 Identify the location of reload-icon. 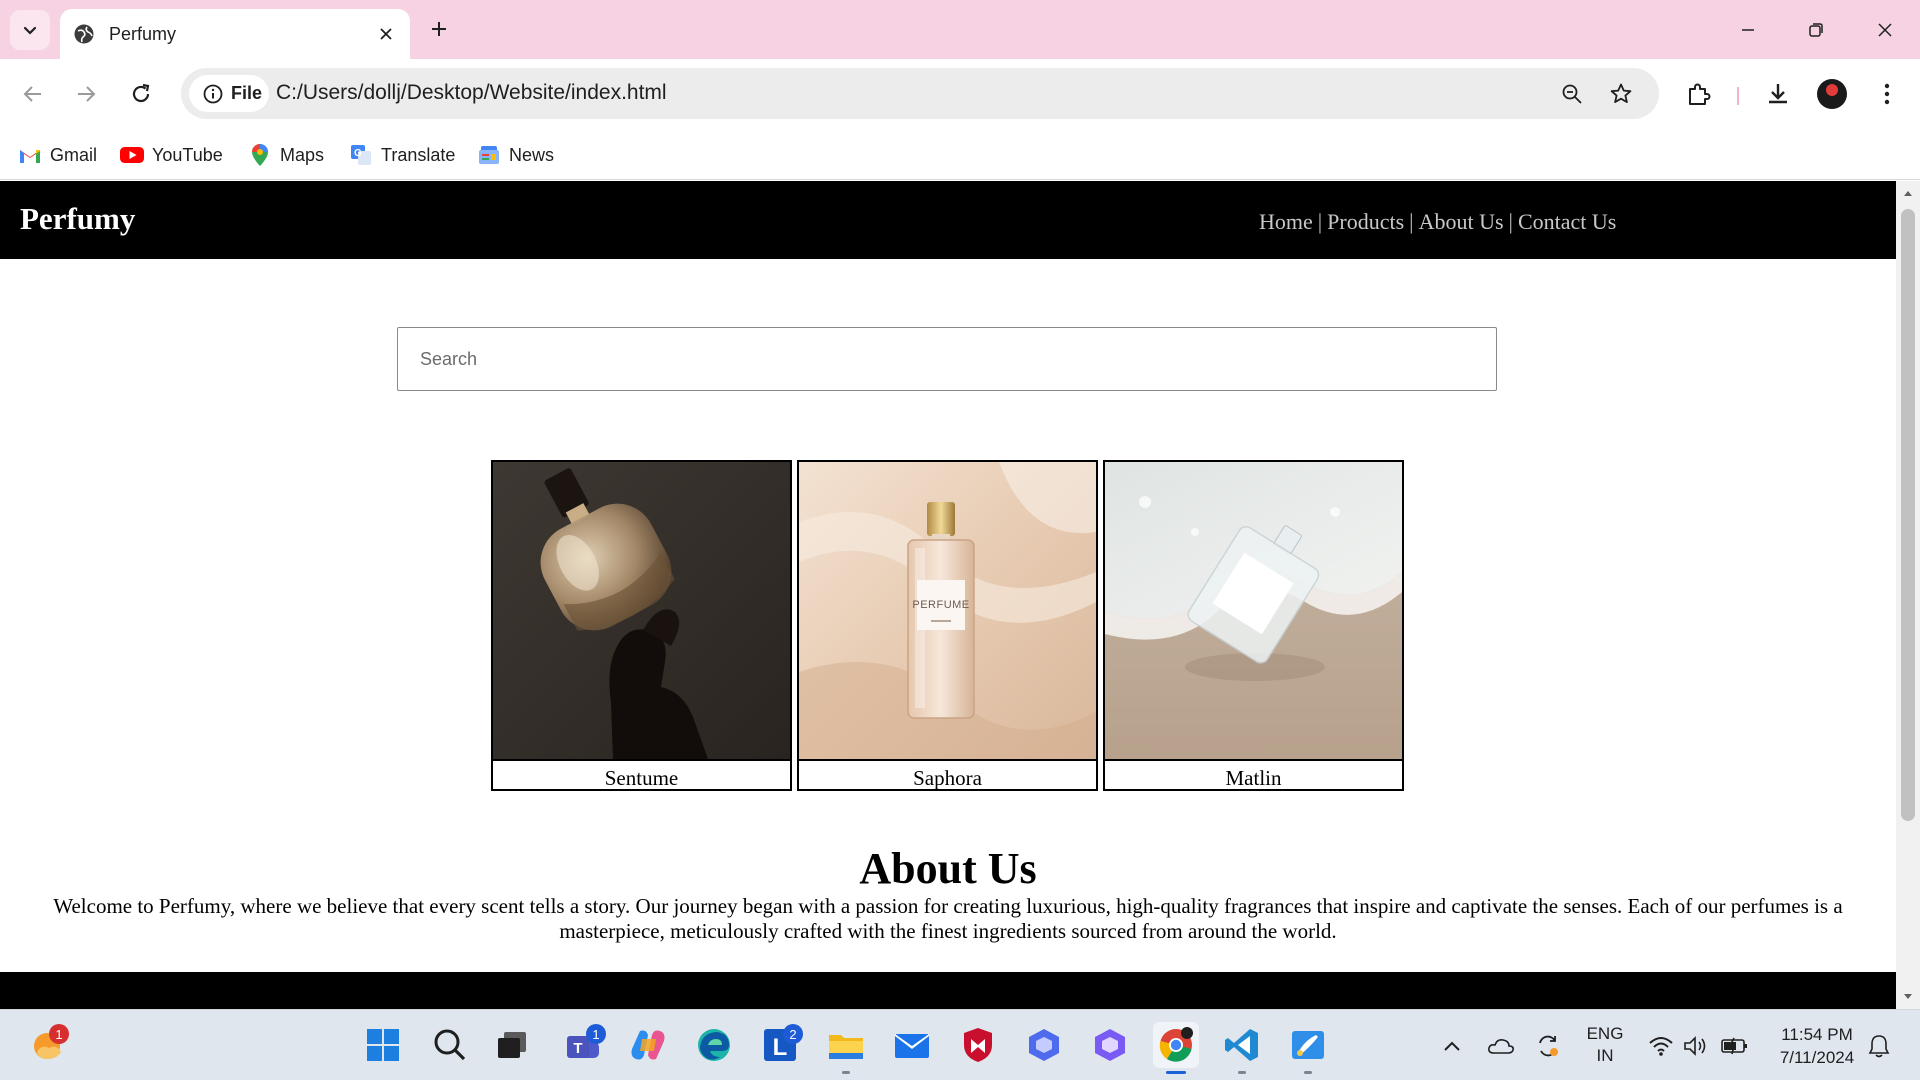
(141, 93).